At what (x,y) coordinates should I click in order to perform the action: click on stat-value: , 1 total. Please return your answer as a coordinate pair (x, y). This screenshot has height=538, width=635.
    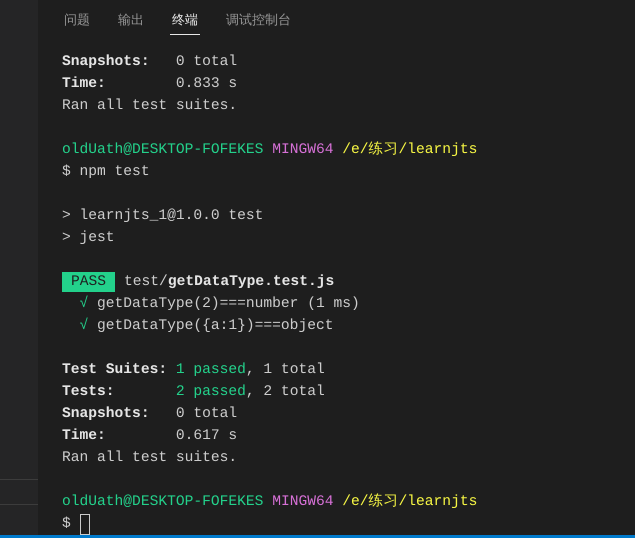
    Looking at the image, I should click on (285, 370).